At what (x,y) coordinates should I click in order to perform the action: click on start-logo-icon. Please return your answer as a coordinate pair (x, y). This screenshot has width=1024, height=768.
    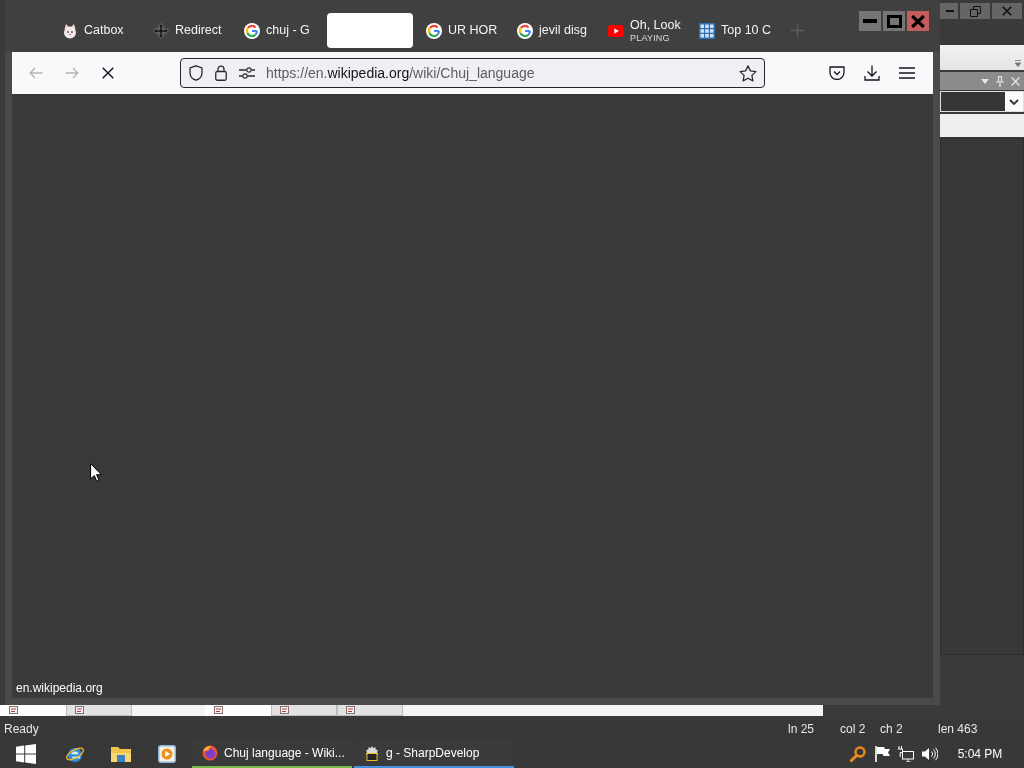
    Looking at the image, I should click on (26, 754).